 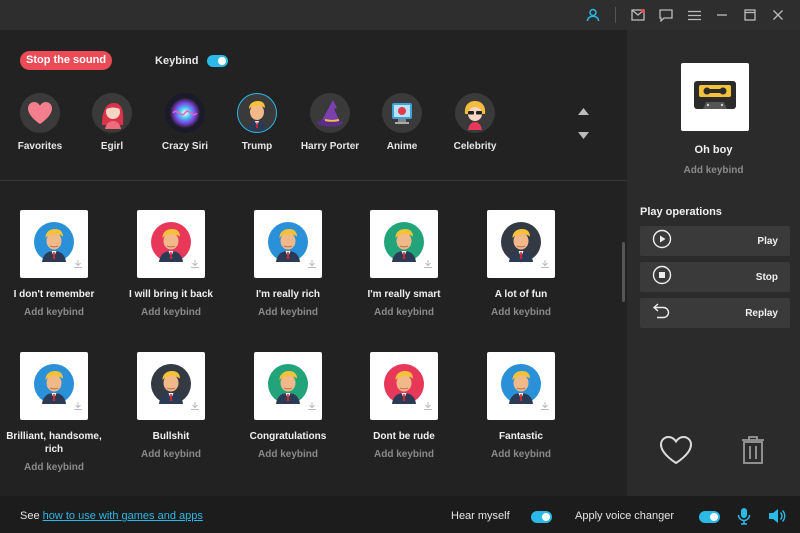 I want to click on category-label: Crazy Siri, so click(x=185, y=146).